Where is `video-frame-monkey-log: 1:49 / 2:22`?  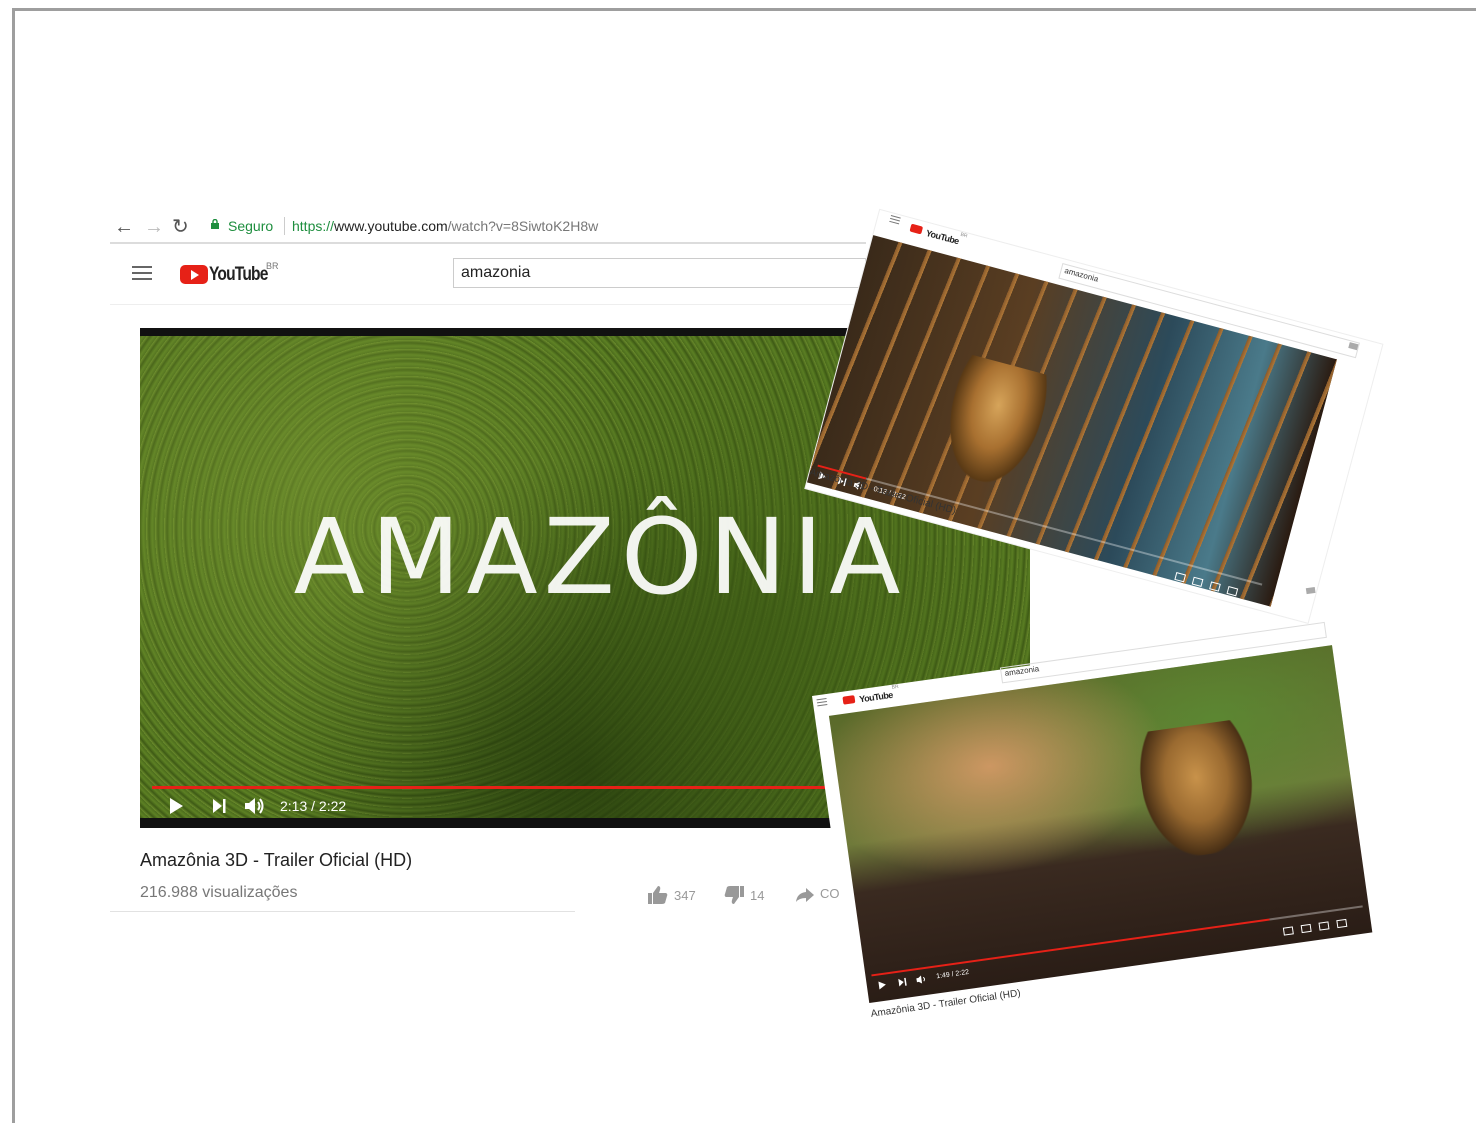 video-frame-monkey-log: 1:49 / 2:22 is located at coordinates (1100, 824).